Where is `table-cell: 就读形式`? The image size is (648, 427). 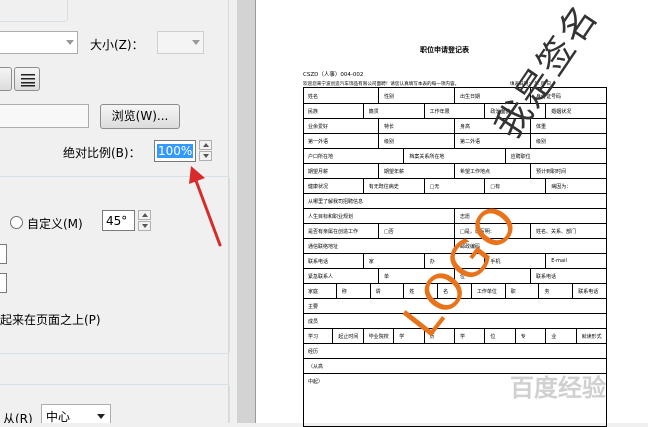
table-cell: 就读形式 is located at coordinates (591, 337).